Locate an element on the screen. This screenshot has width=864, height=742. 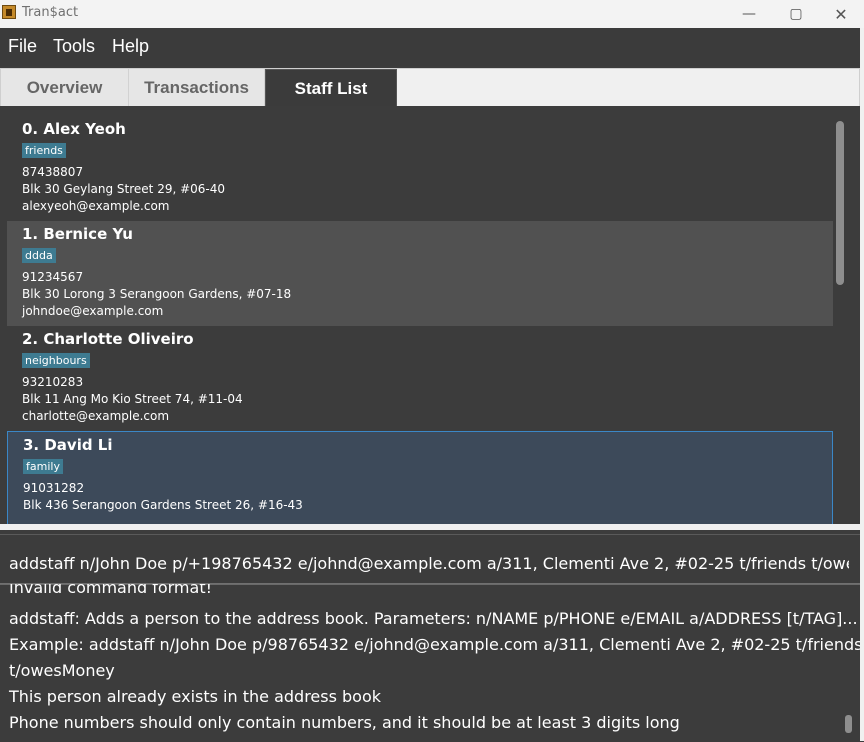
staff-email: charlotte@example.com is located at coordinates (96, 416).